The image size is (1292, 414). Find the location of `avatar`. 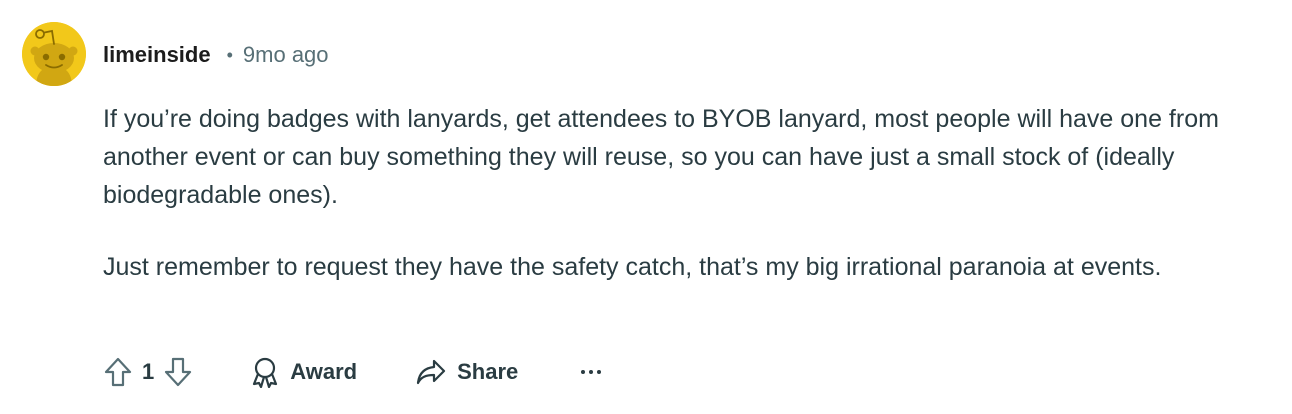

avatar is located at coordinates (54, 54).